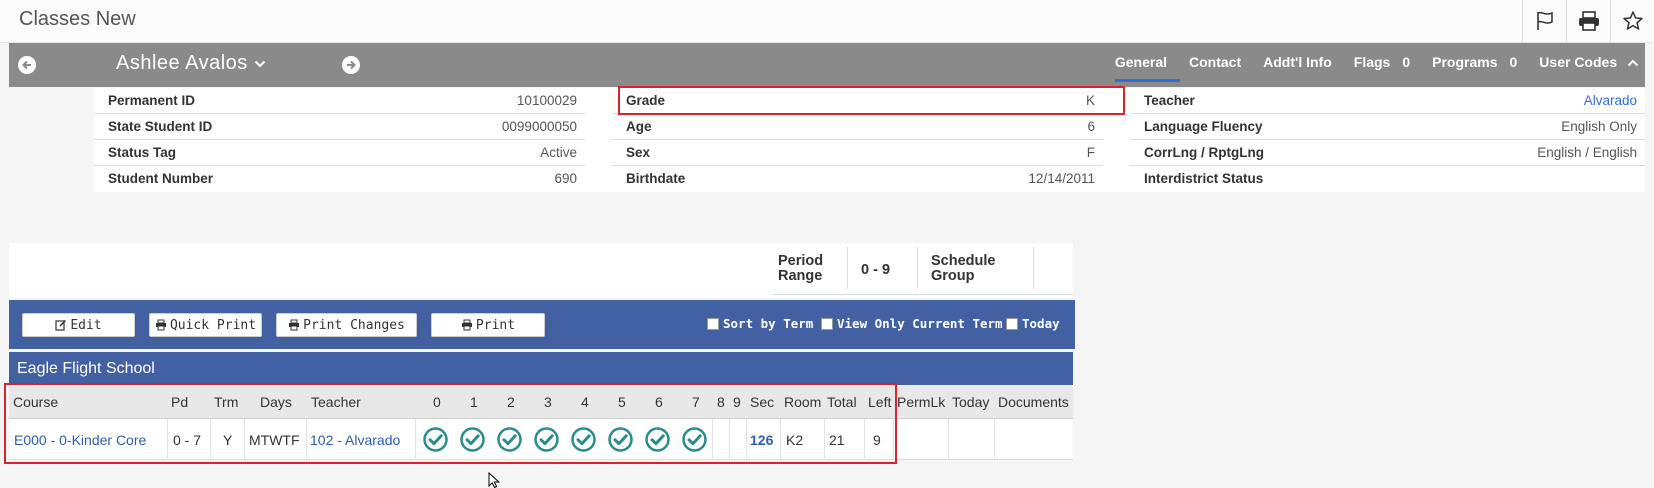 This screenshot has width=1654, height=488. I want to click on edit-button: Edit, so click(78, 325).